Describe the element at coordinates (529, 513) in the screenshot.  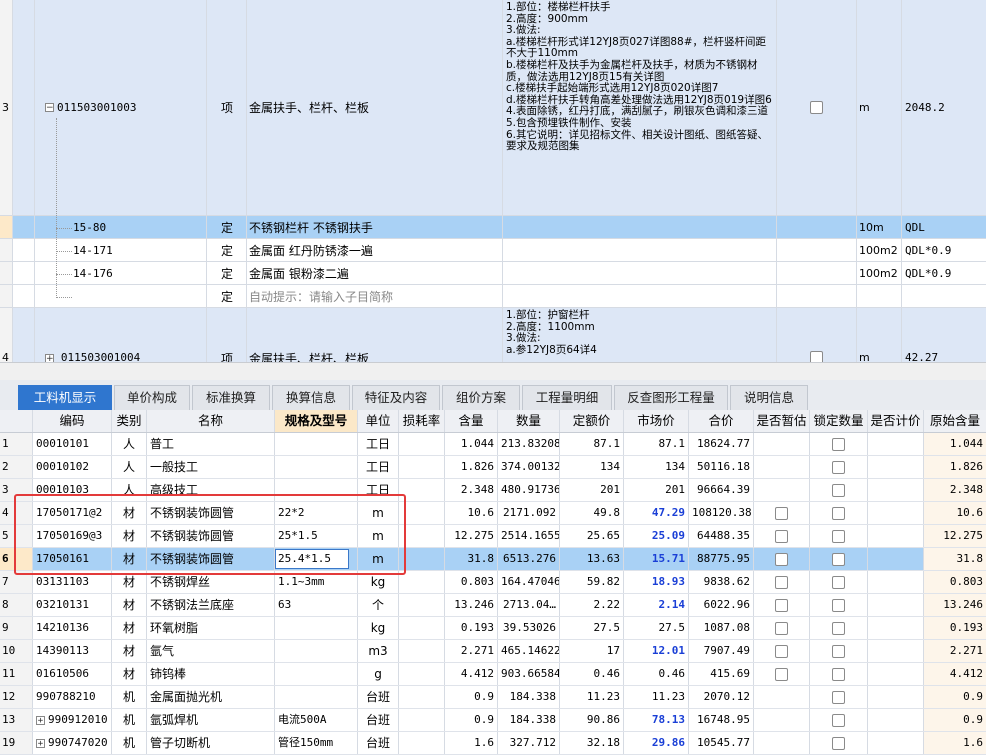
I see `resource-amount: 2171.092` at that location.